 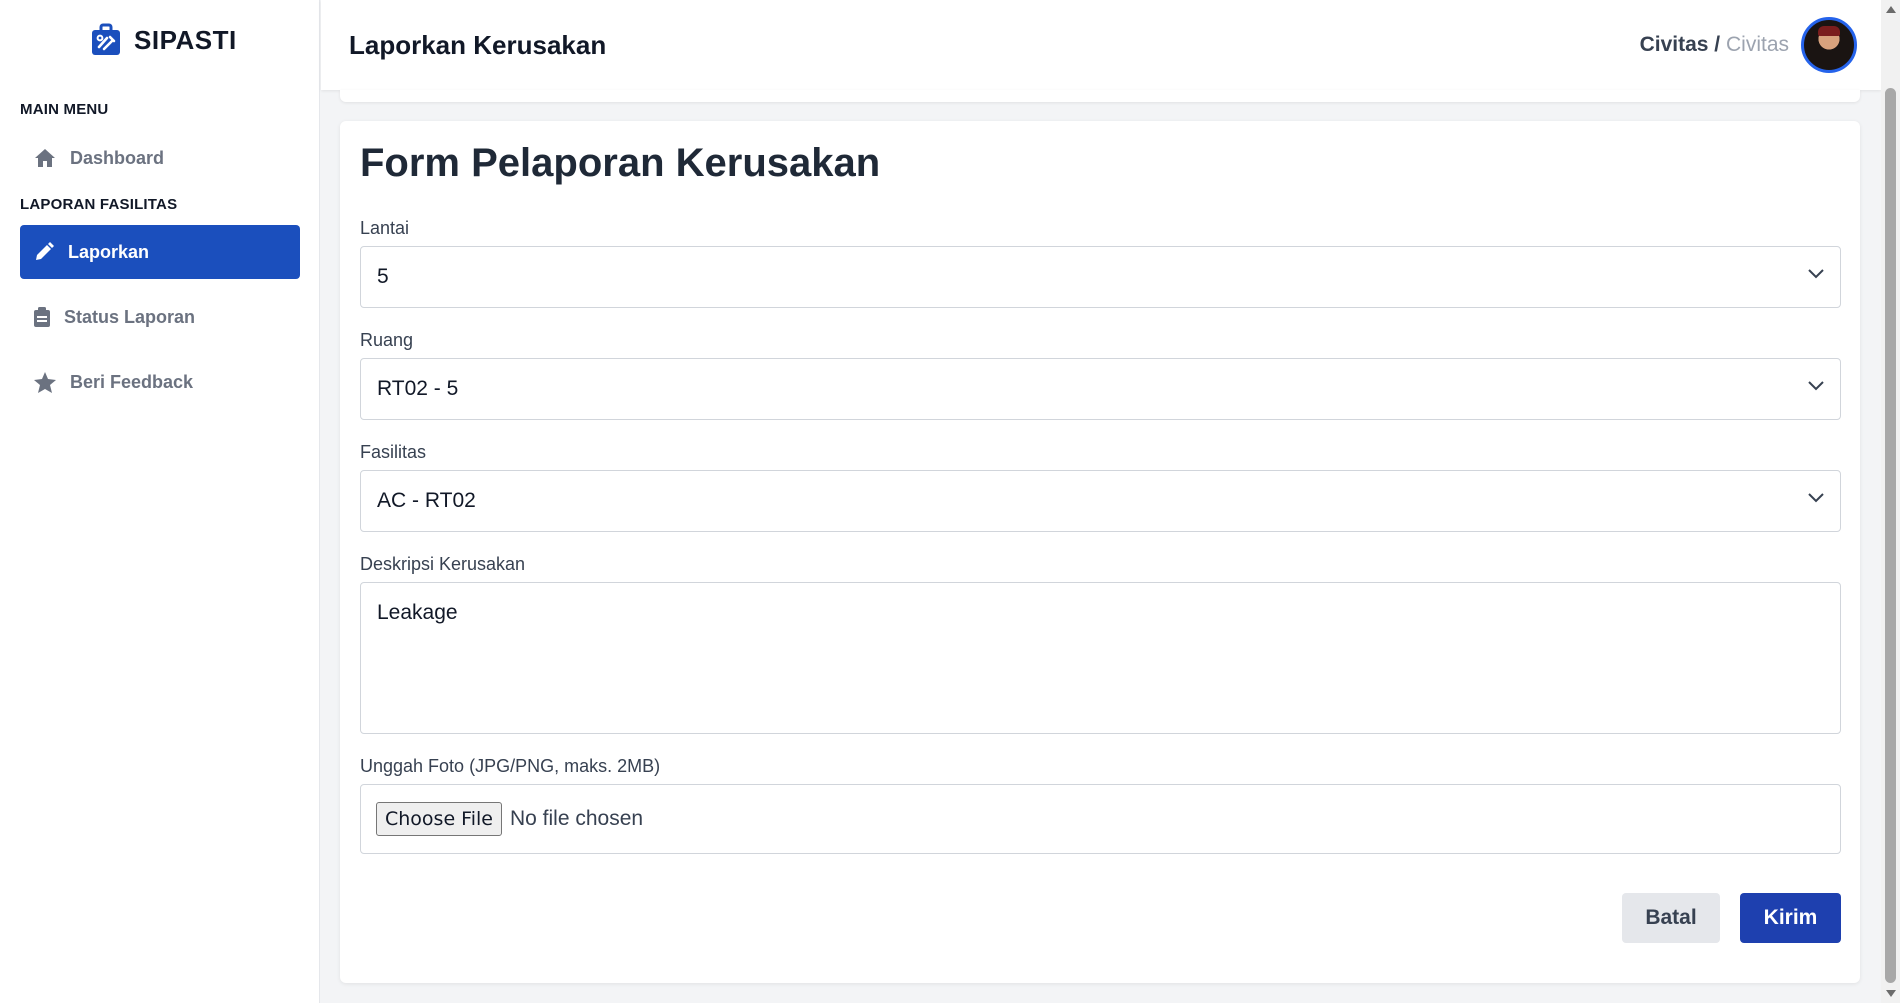 What do you see at coordinates (106, 39) in the screenshot?
I see `toolbox-icon` at bounding box center [106, 39].